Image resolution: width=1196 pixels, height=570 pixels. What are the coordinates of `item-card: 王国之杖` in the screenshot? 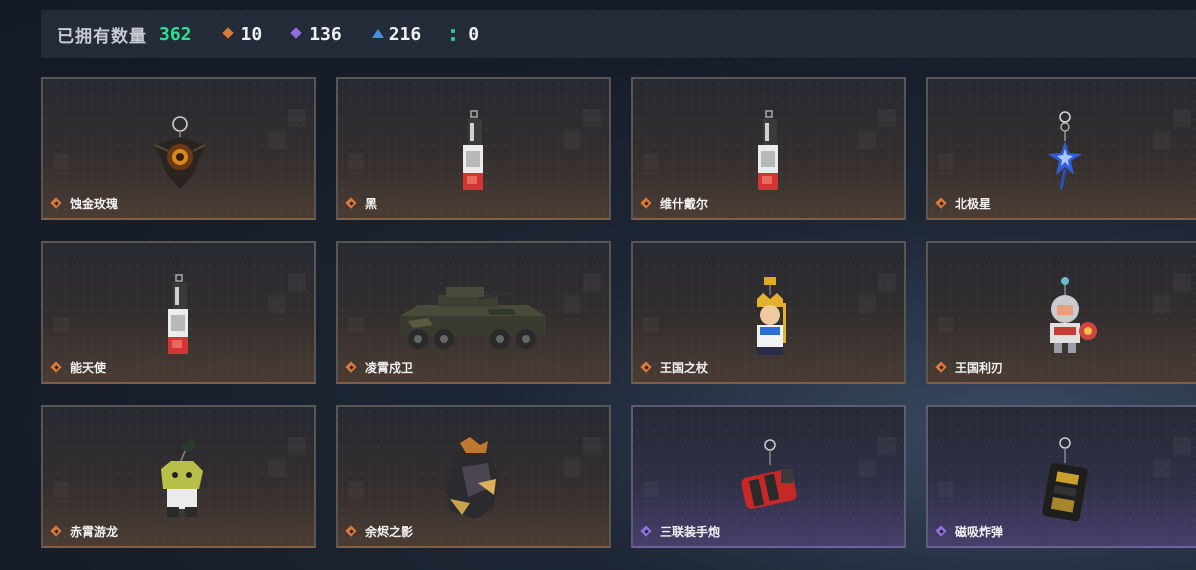 It's located at (768, 312).